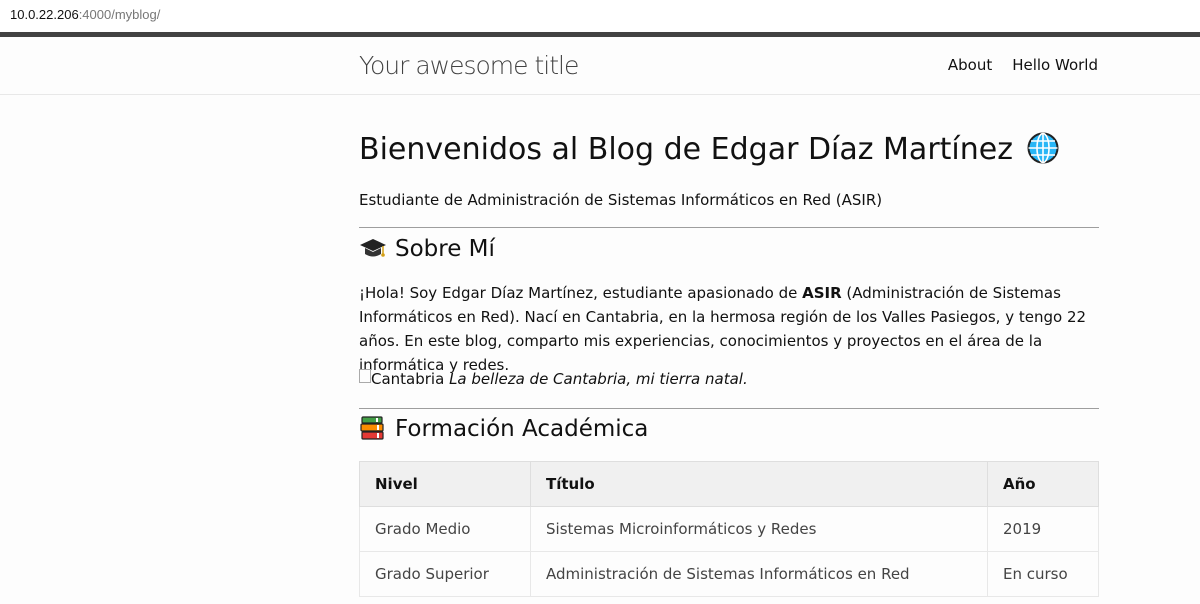  Describe the element at coordinates (445, 529) in the screenshot. I see `table-cell: Grado Medio` at that location.